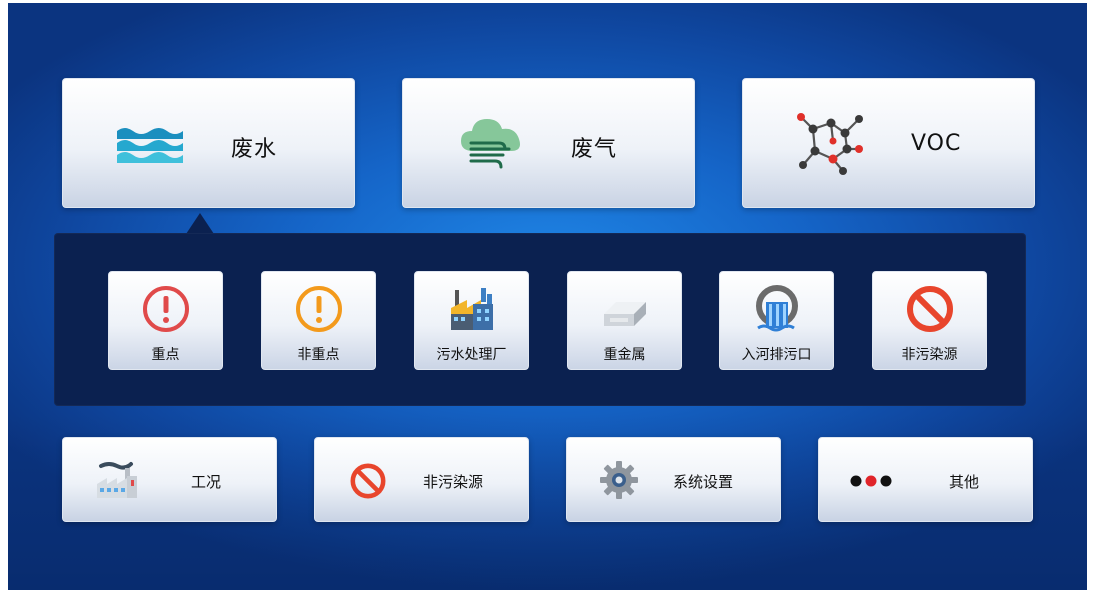 Image resolution: width=1093 pixels, height=590 pixels. I want to click on river-outlet-icon, so click(777, 308).